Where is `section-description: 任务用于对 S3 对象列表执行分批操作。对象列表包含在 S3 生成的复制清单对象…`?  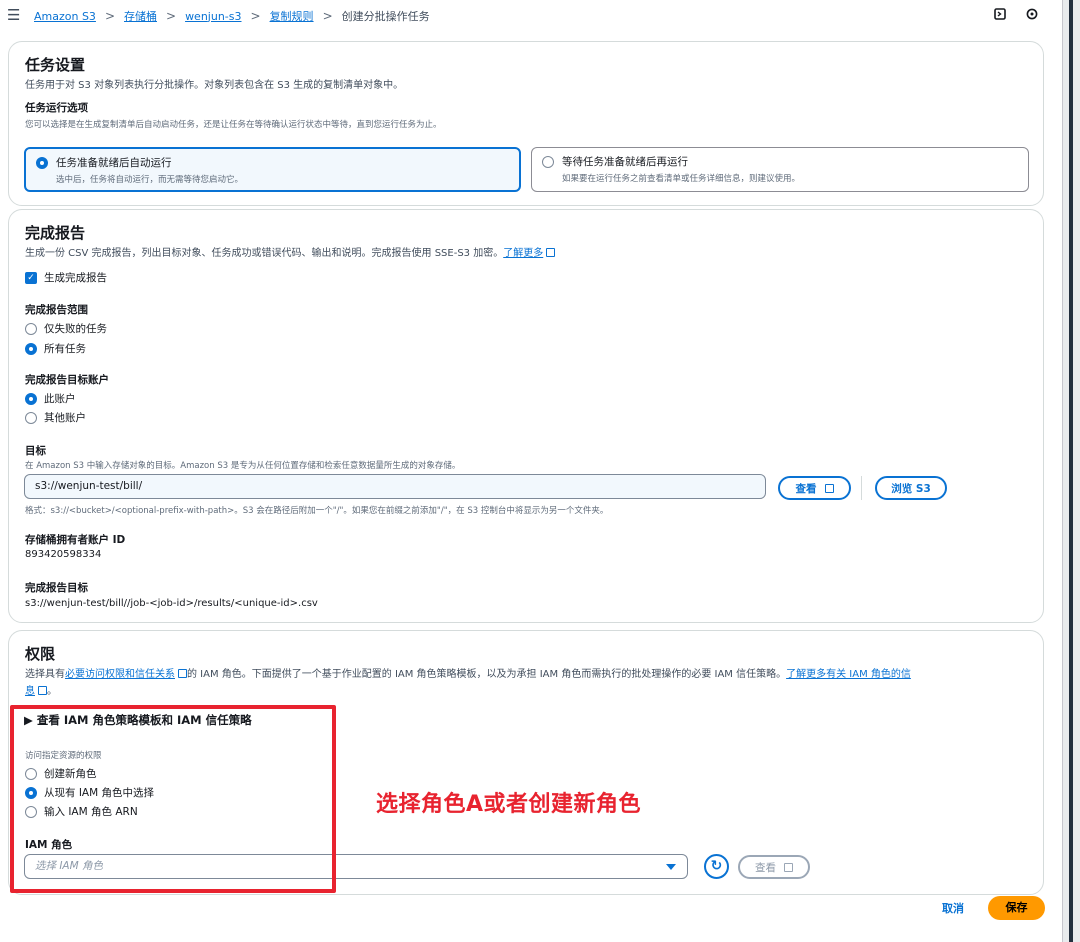
section-description: 任务用于对 S3 对象列表执行分批操作。对象列表包含在 S3 生成的复制清单对象… is located at coordinates (214, 85).